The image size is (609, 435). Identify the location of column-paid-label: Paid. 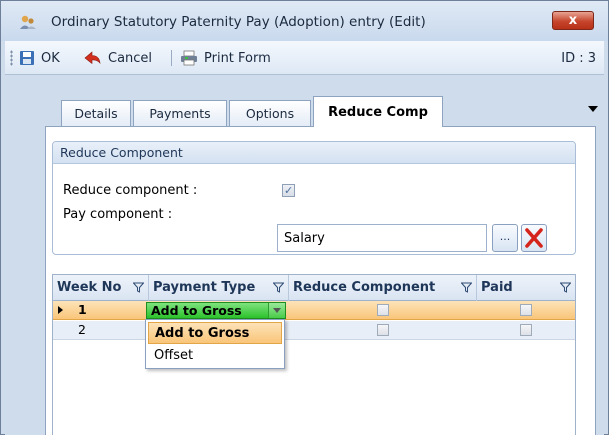
(497, 287).